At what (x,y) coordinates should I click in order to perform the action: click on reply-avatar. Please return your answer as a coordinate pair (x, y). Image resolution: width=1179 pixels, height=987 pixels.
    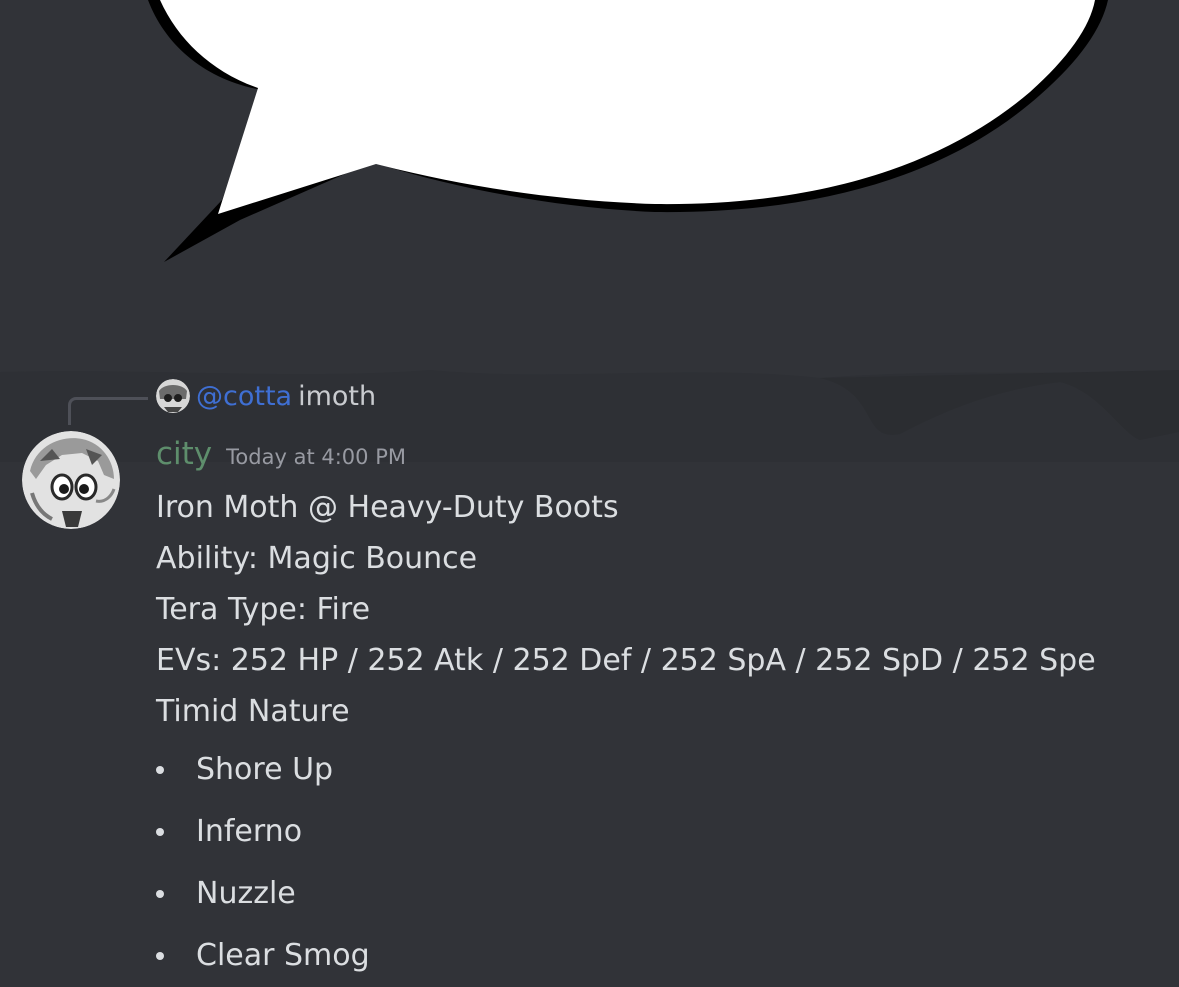
    Looking at the image, I should click on (173, 396).